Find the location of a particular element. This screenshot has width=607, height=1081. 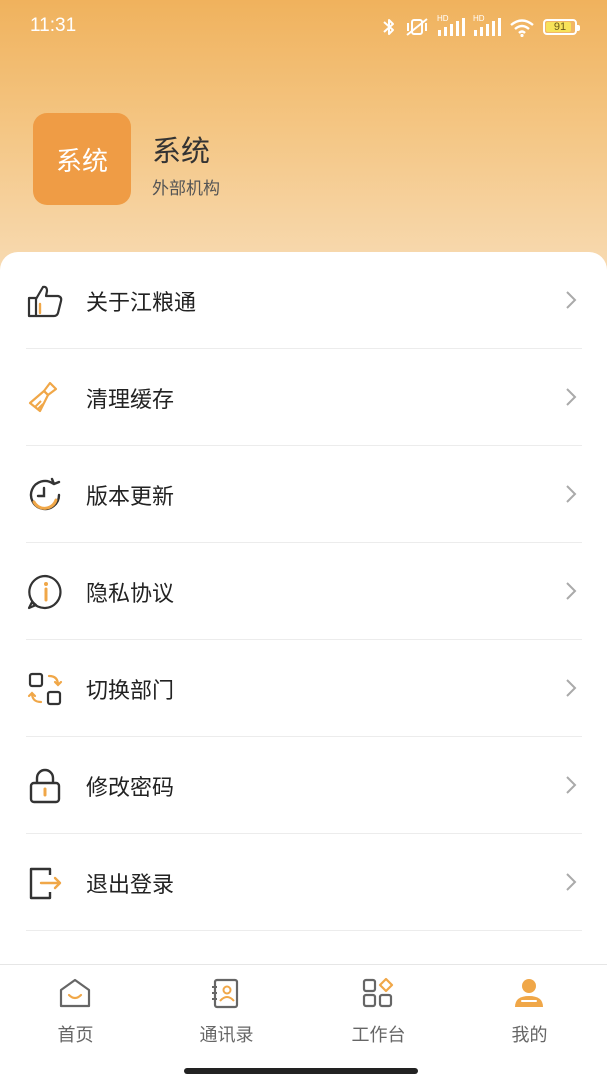

menu-item-label: 退出登录 is located at coordinates (130, 885).